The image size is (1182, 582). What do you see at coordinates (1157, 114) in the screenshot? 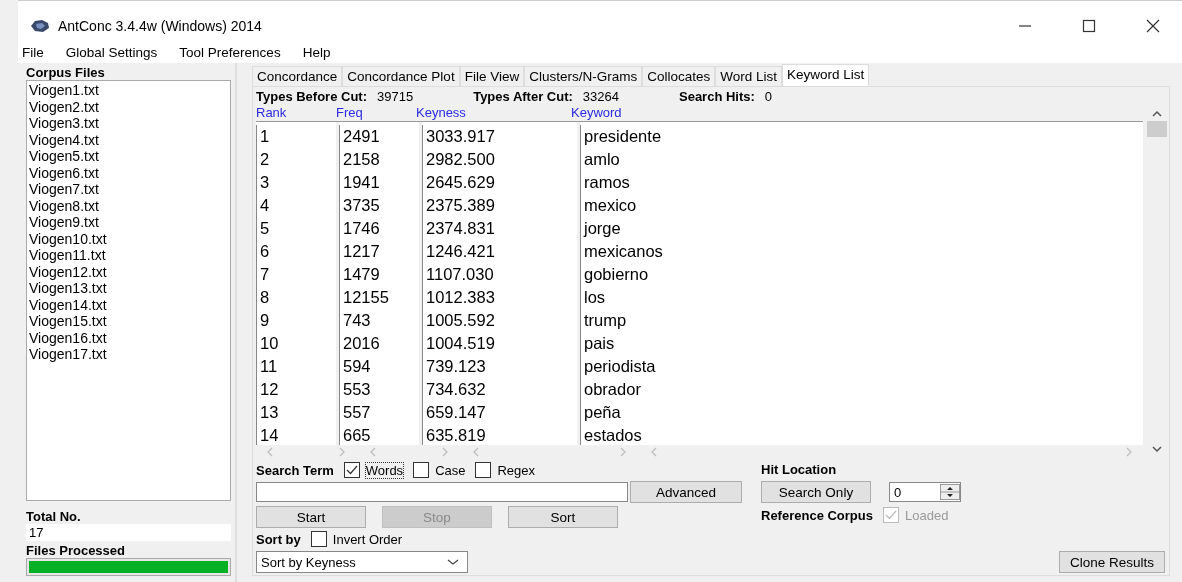
I see `scroll-up-icon` at bounding box center [1157, 114].